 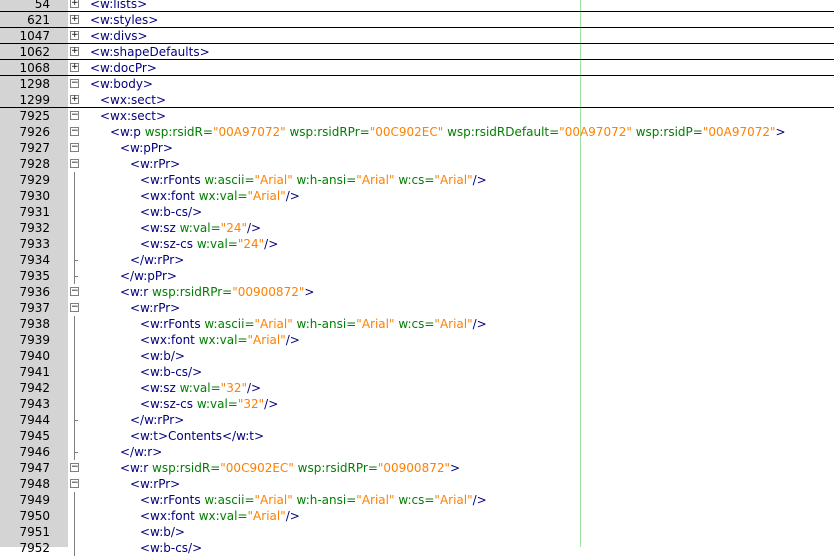 What do you see at coordinates (417, 6) in the screenshot?
I see `code-line: 54 <w:lists>` at bounding box center [417, 6].